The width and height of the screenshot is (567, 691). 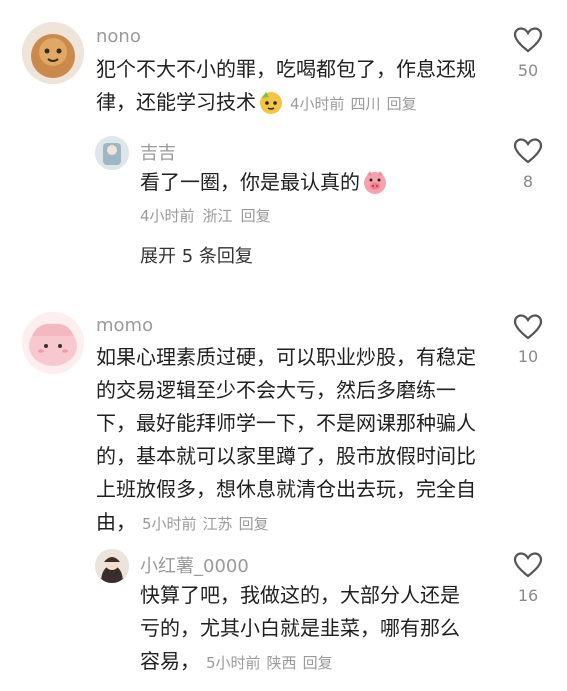 I want to click on expand-replies-button: 展开 5 条回复, so click(x=196, y=255).